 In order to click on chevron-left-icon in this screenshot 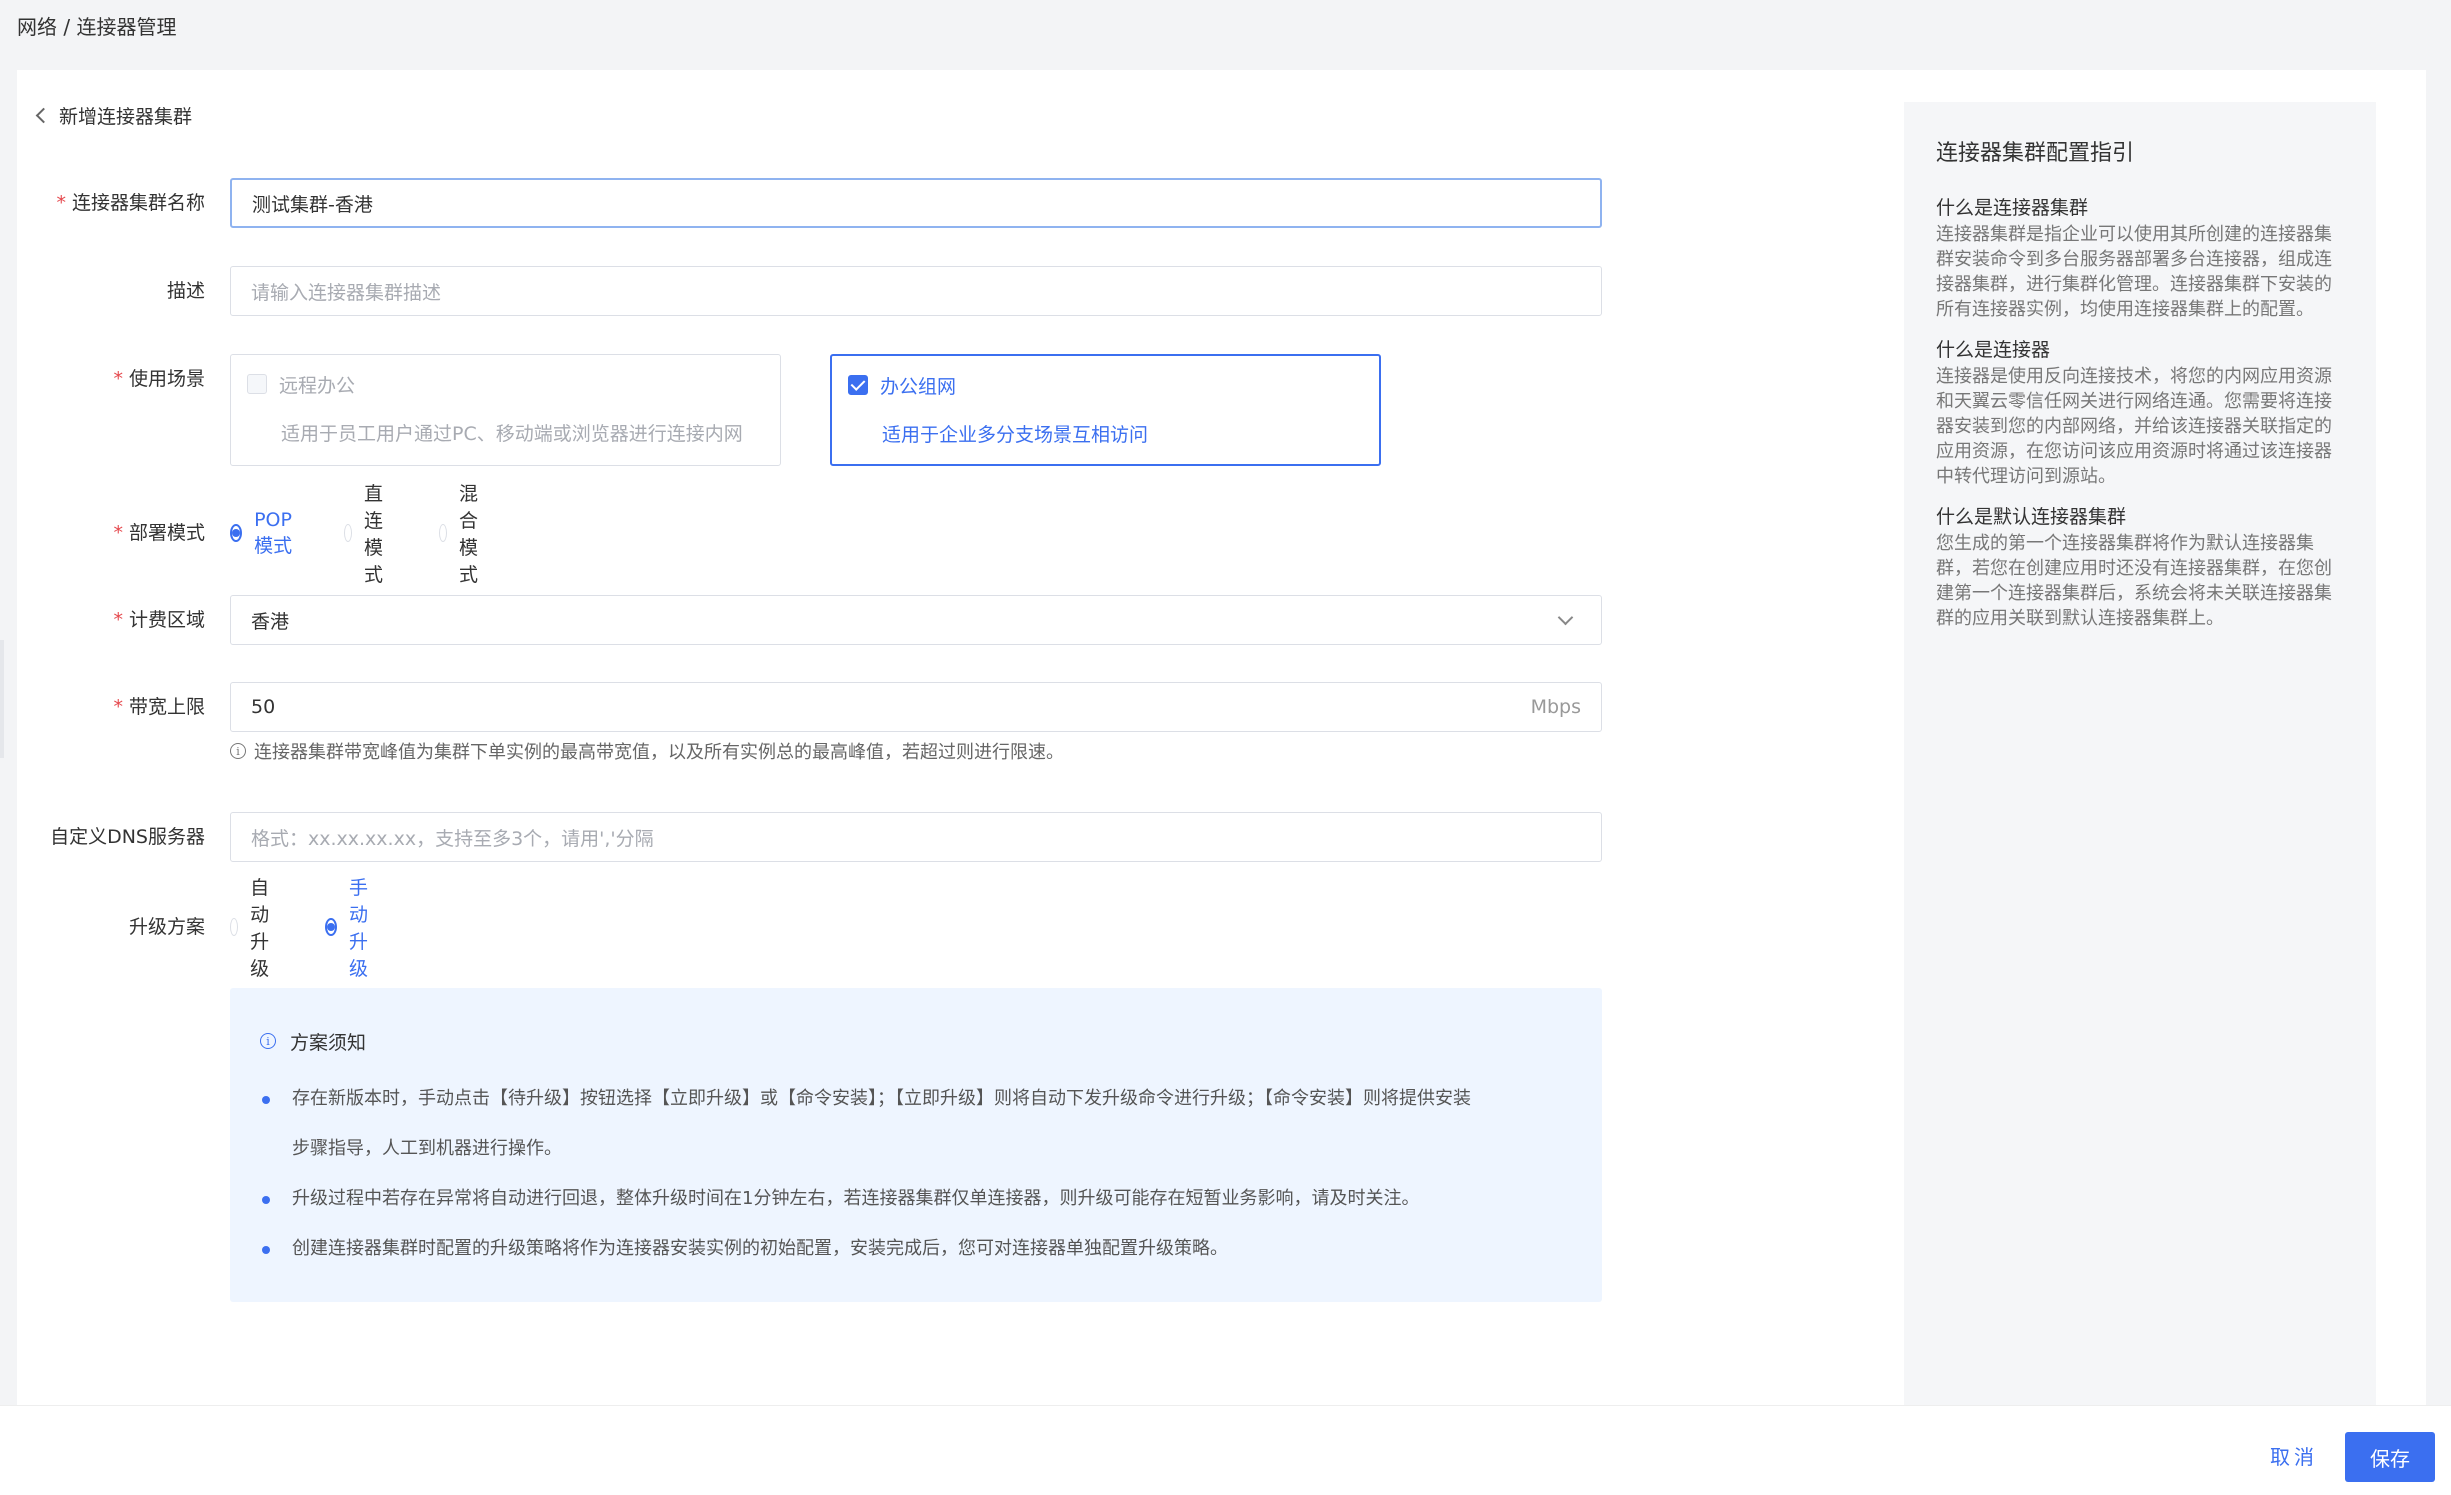, I will do `click(43, 115)`.